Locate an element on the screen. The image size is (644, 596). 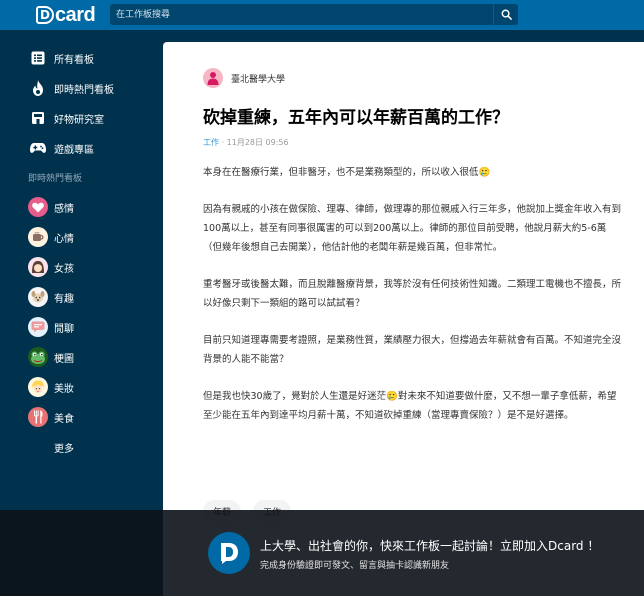
sidebar-item-forum-makeup: 美妝 is located at coordinates (51, 387).